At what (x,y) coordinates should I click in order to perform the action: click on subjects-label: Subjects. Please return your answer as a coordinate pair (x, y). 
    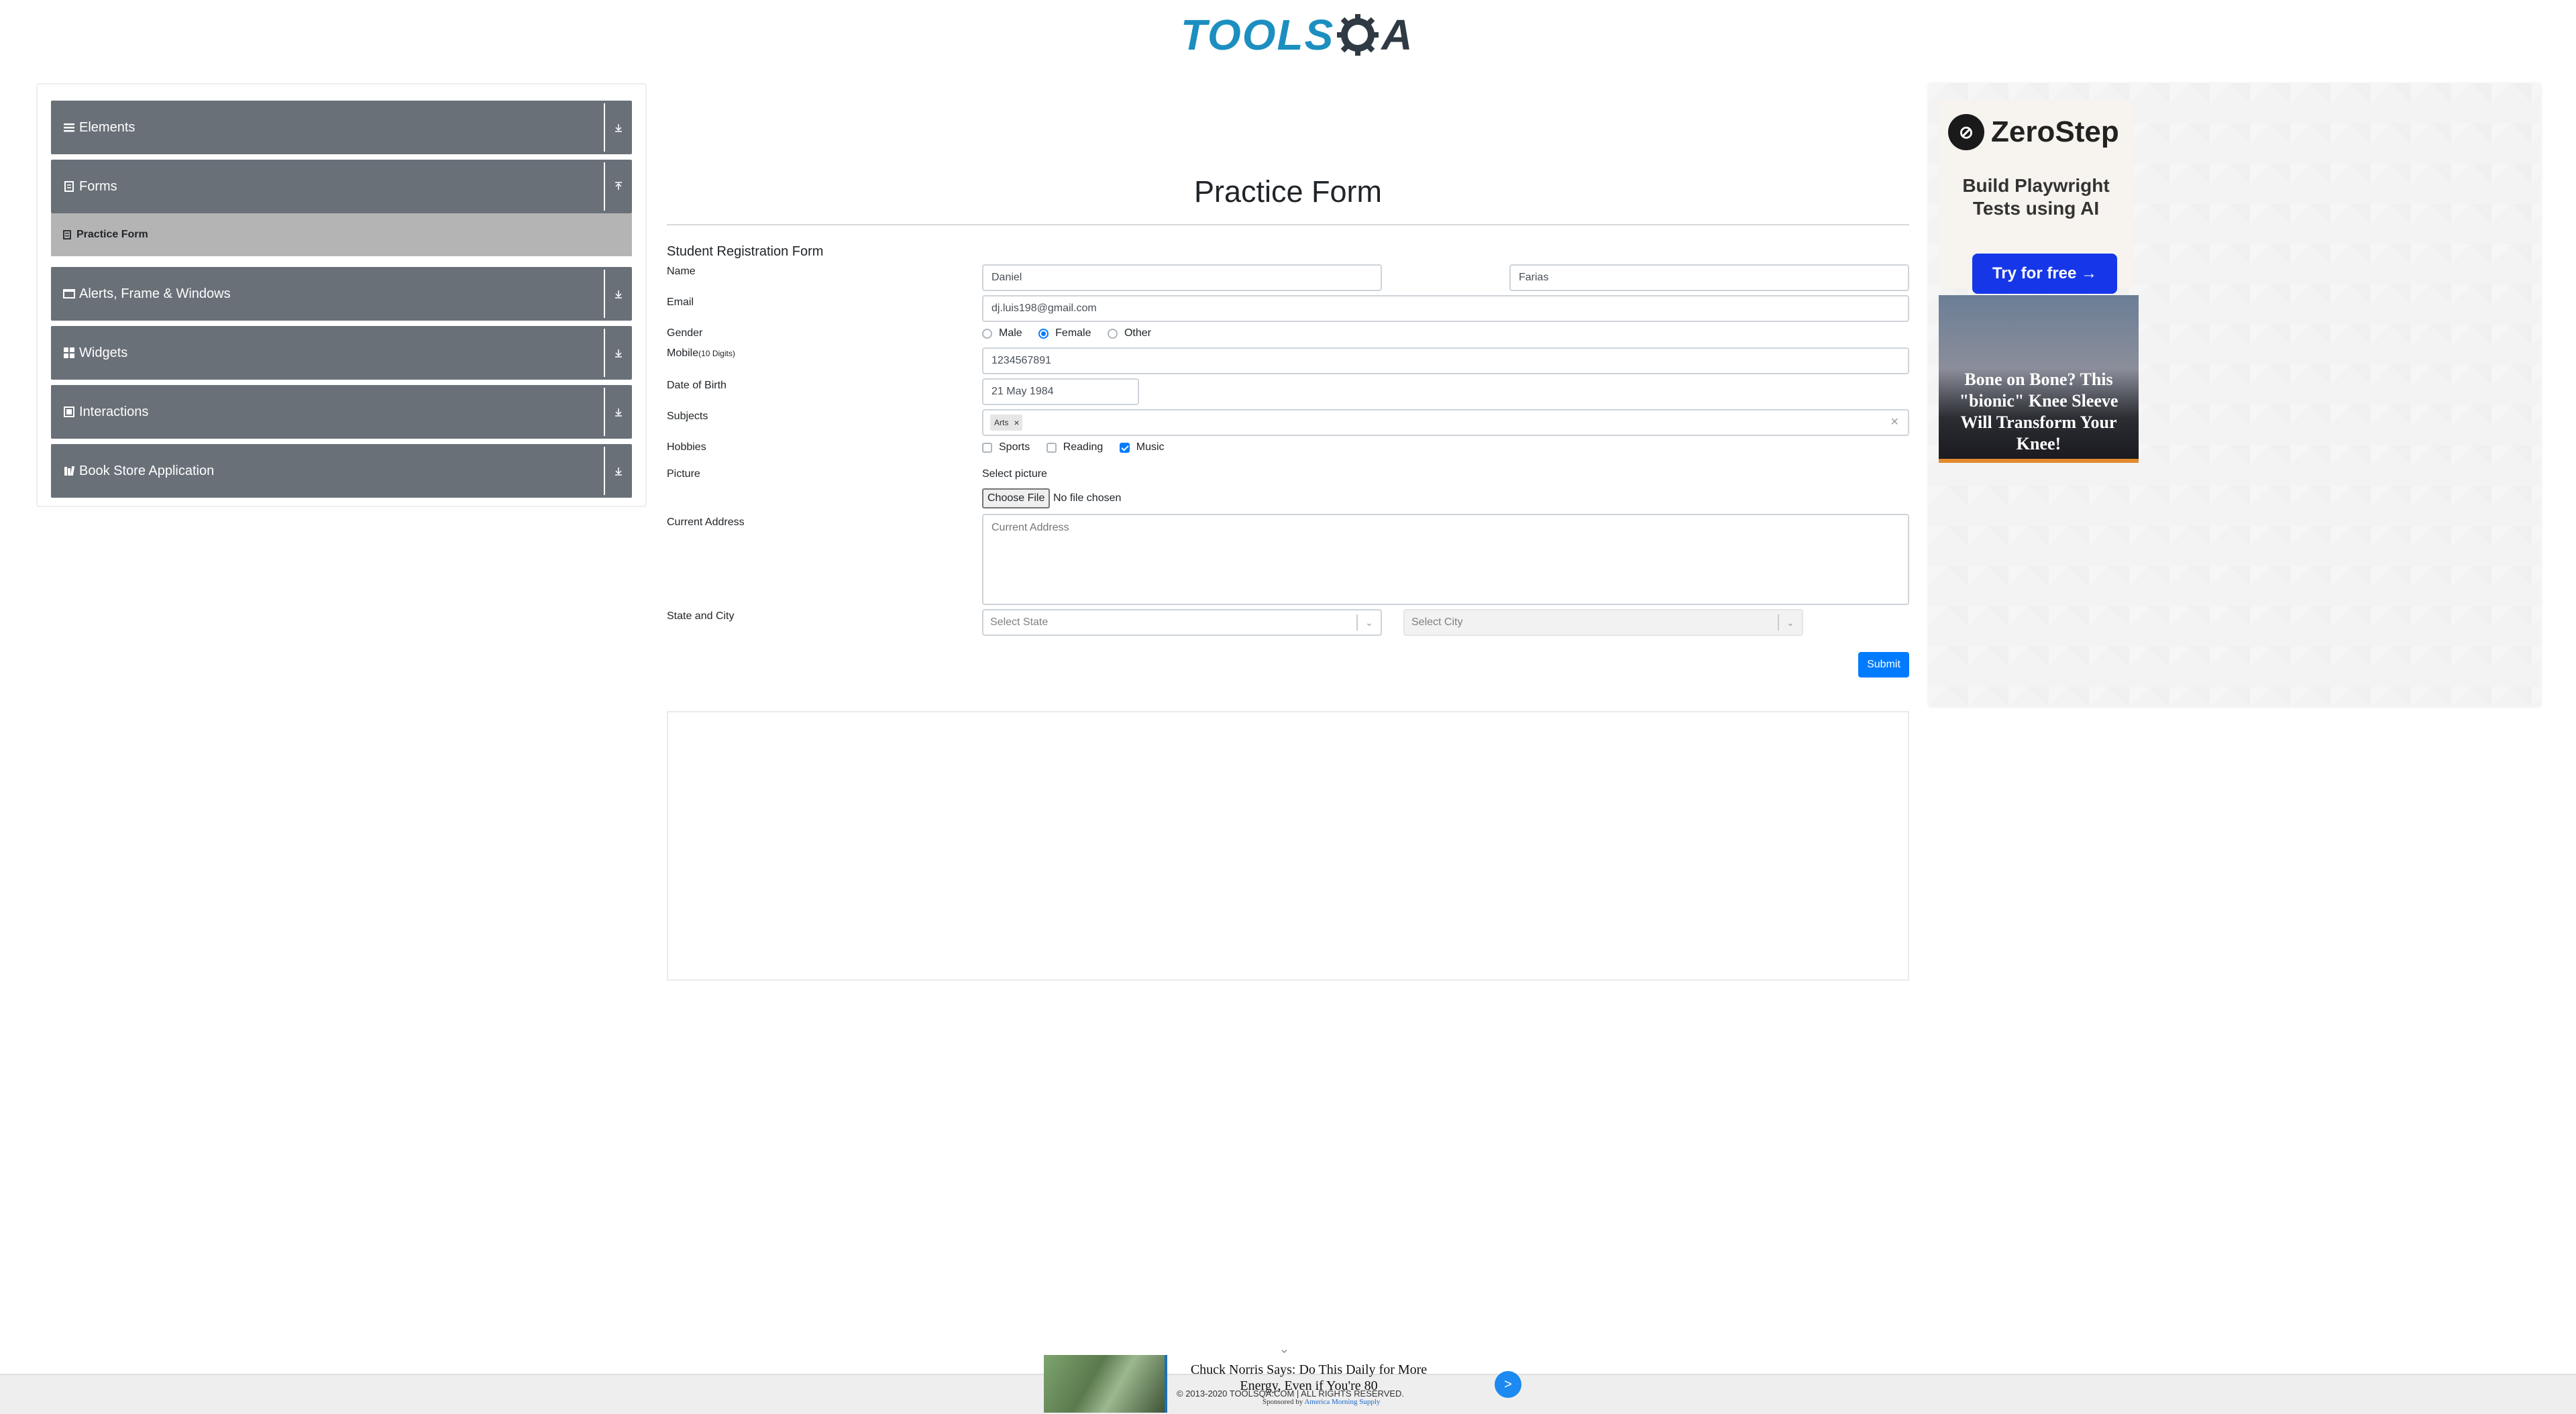
    Looking at the image, I should click on (687, 416).